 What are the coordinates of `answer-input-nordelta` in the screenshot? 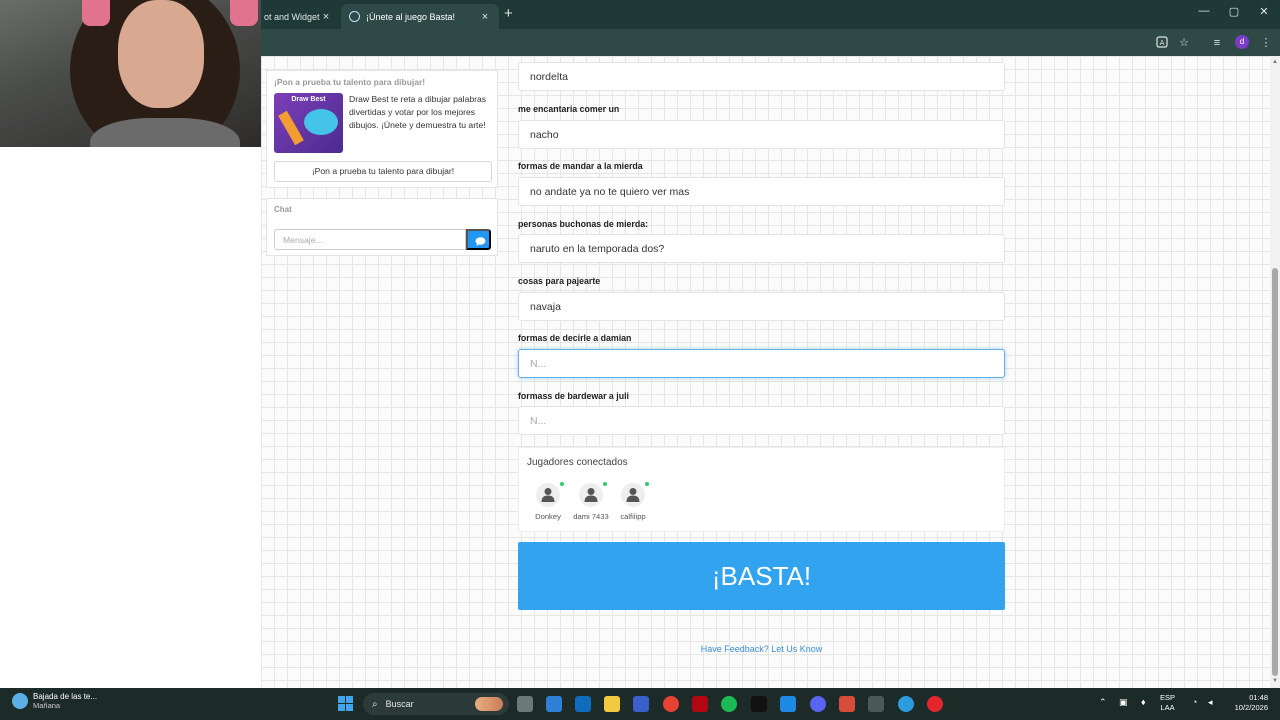 It's located at (761, 76).